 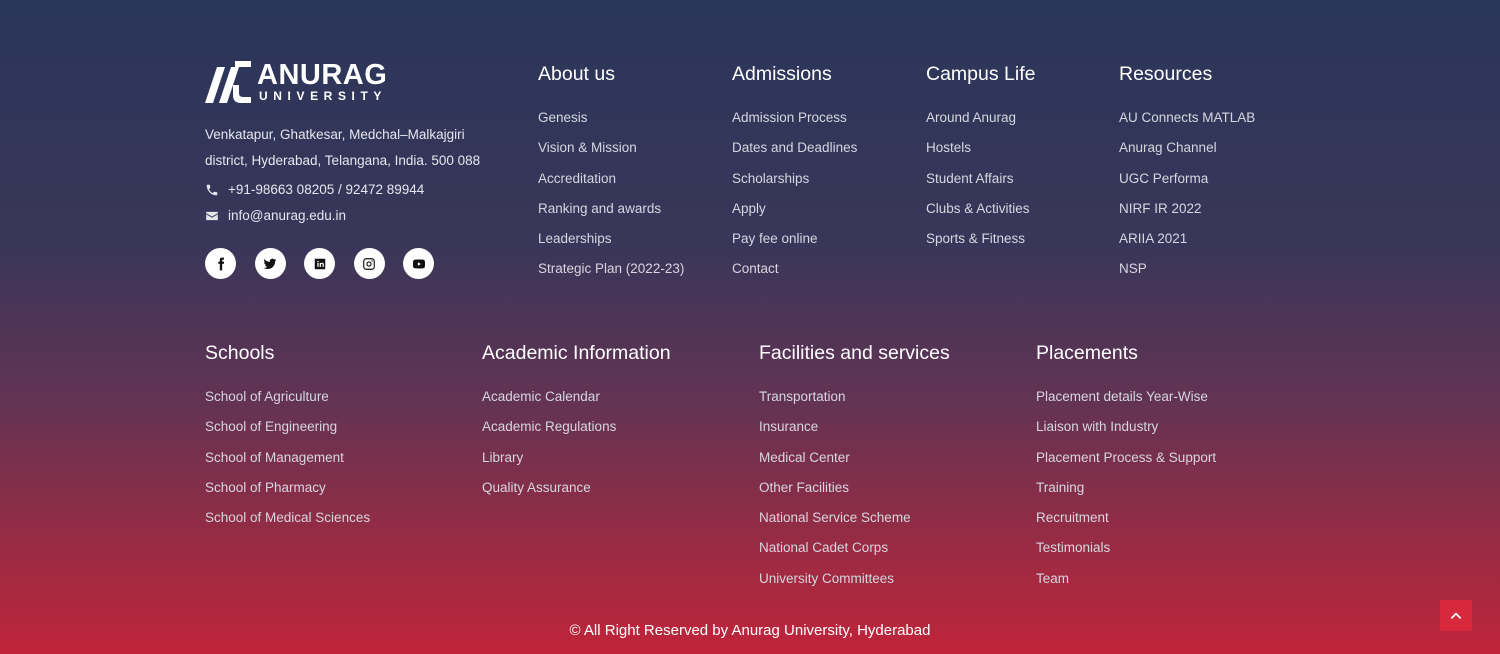 I want to click on phone-icon, so click(x=212, y=189).